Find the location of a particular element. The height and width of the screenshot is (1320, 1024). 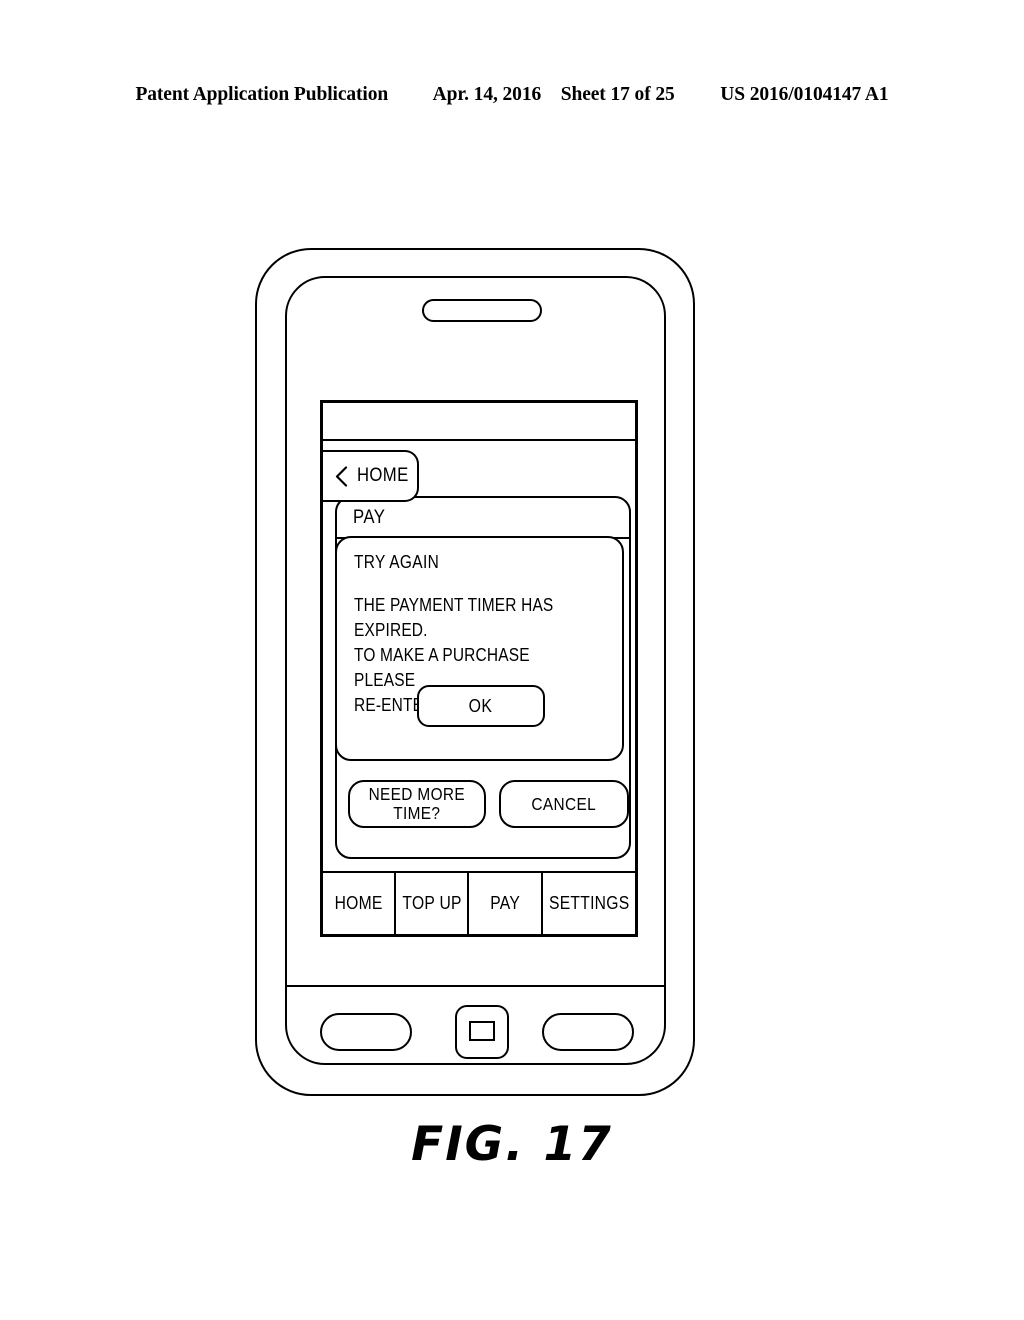

back-home-button: HOME is located at coordinates (371, 476).